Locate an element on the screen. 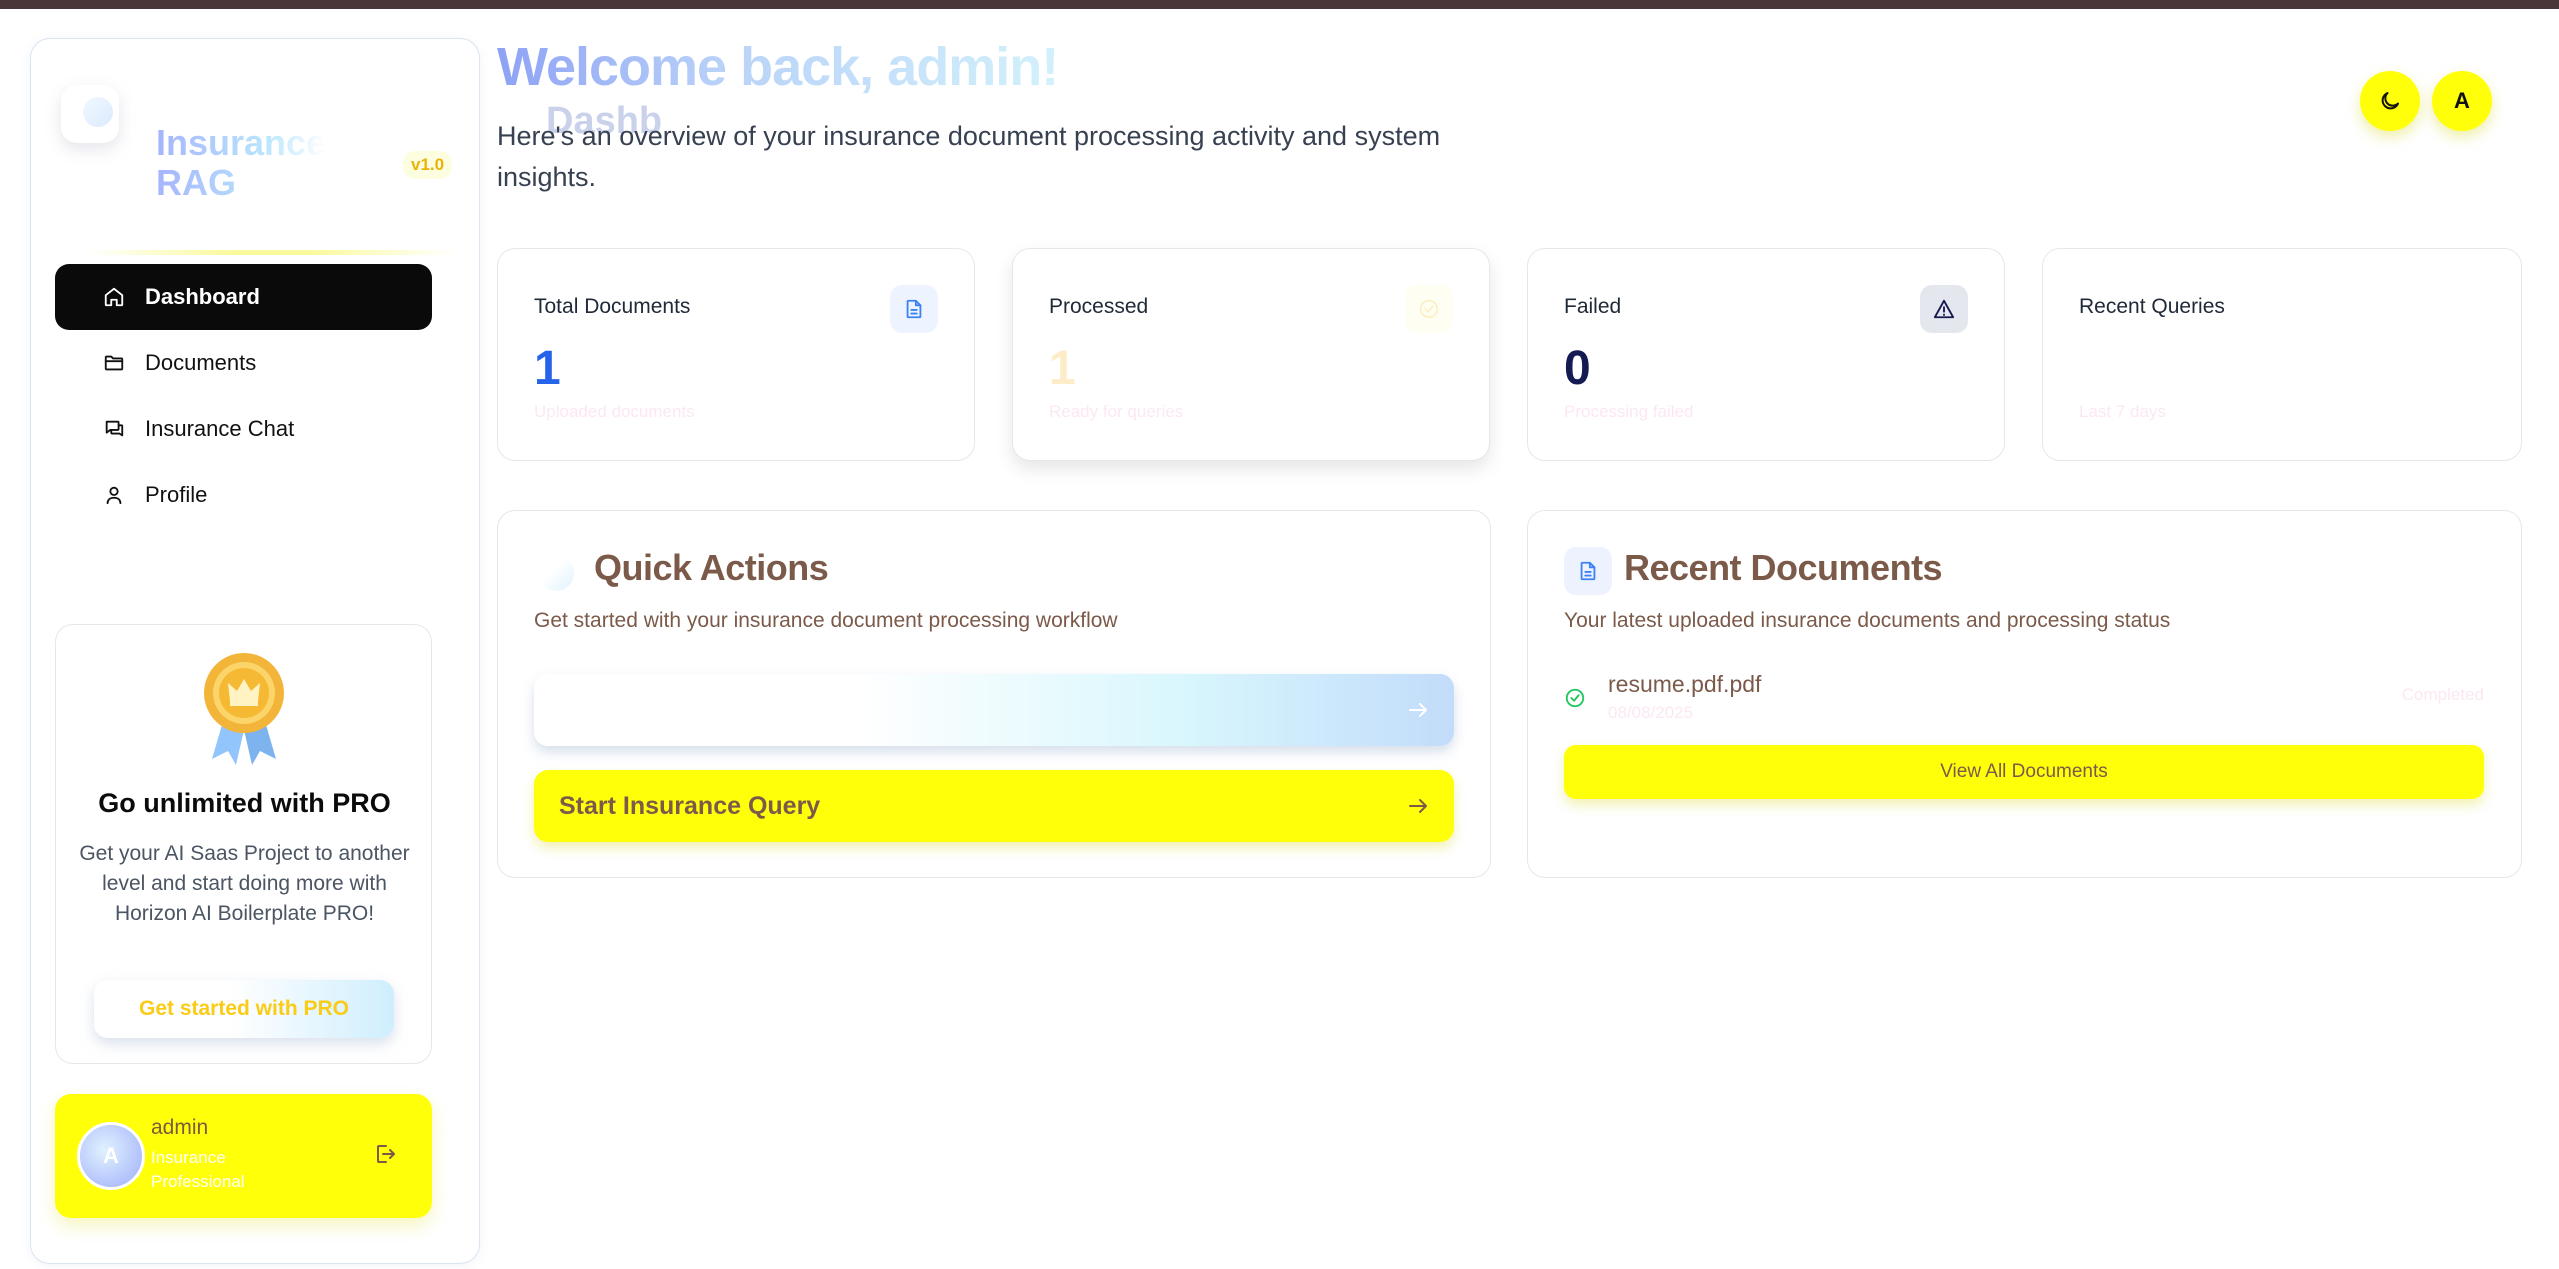 The height and width of the screenshot is (1269, 2559). brand-name: Insurance RAG is located at coordinates (241, 162).